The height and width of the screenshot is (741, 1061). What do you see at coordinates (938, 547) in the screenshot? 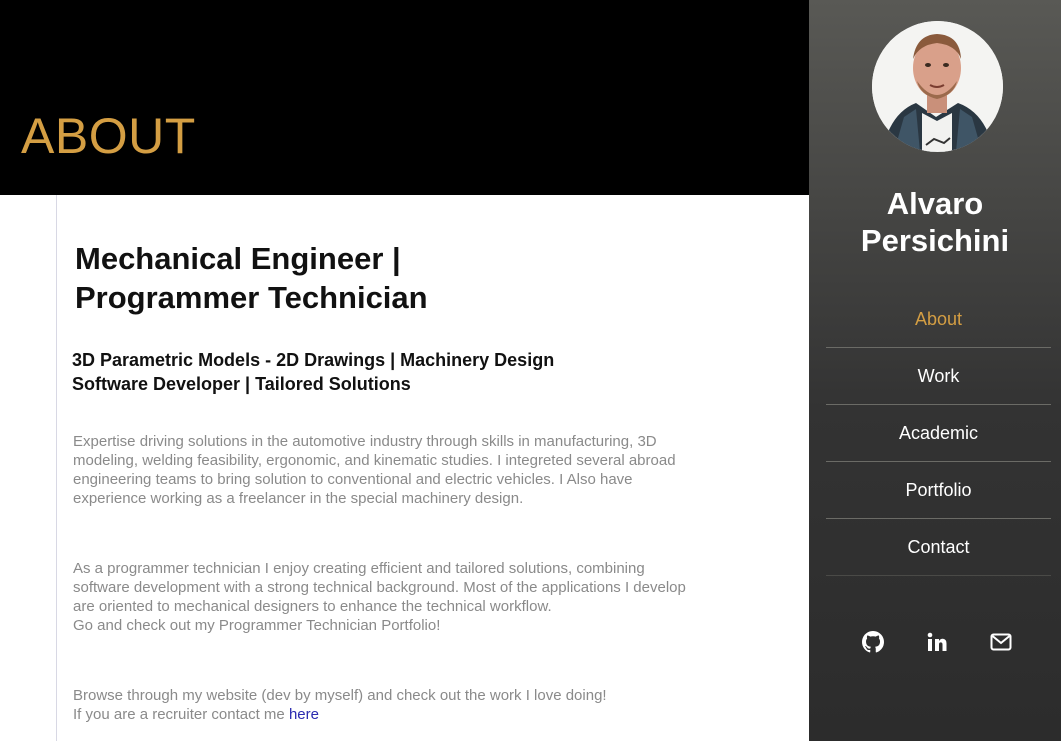
I see `nav-item-contact: Contact` at bounding box center [938, 547].